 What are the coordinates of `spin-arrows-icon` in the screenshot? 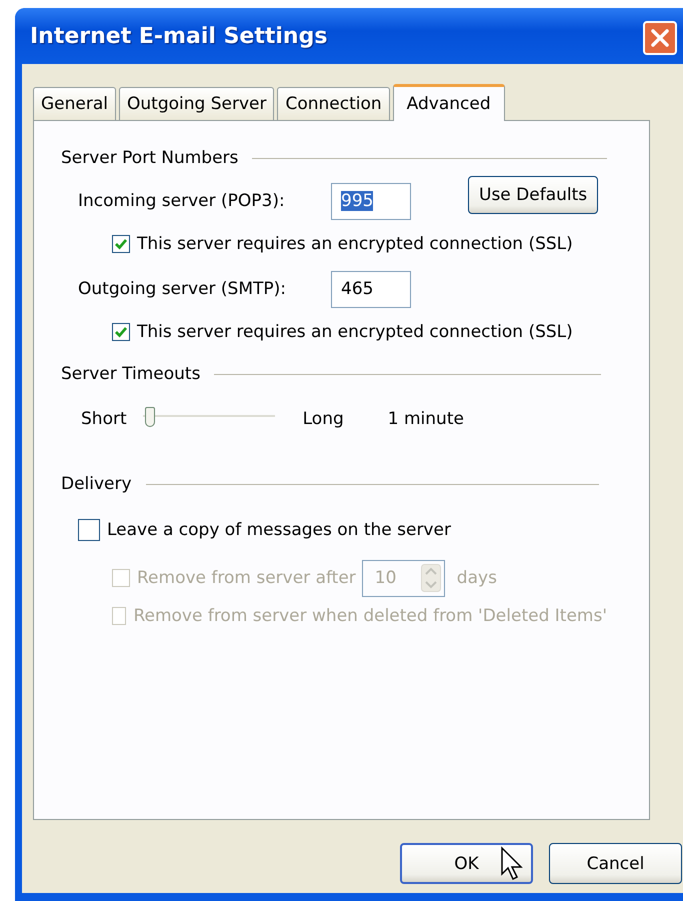 It's located at (430, 578).